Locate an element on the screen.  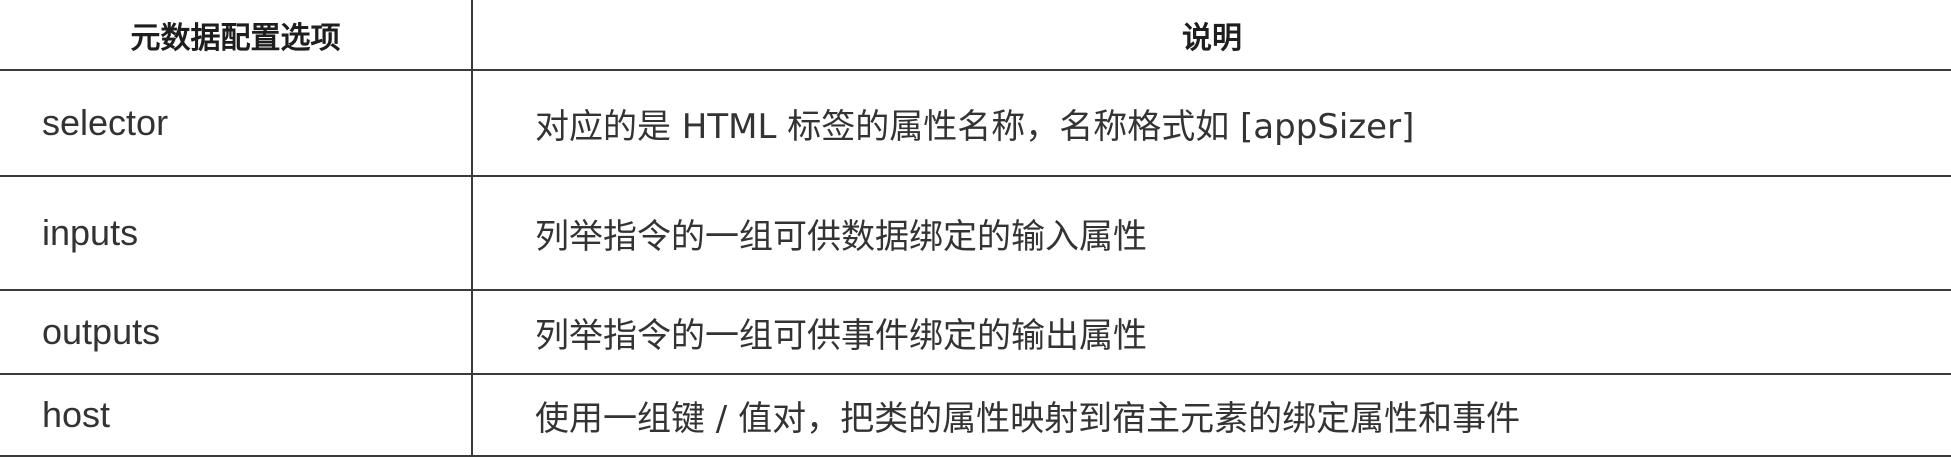
header-description: 说明 is located at coordinates (1211, 35).